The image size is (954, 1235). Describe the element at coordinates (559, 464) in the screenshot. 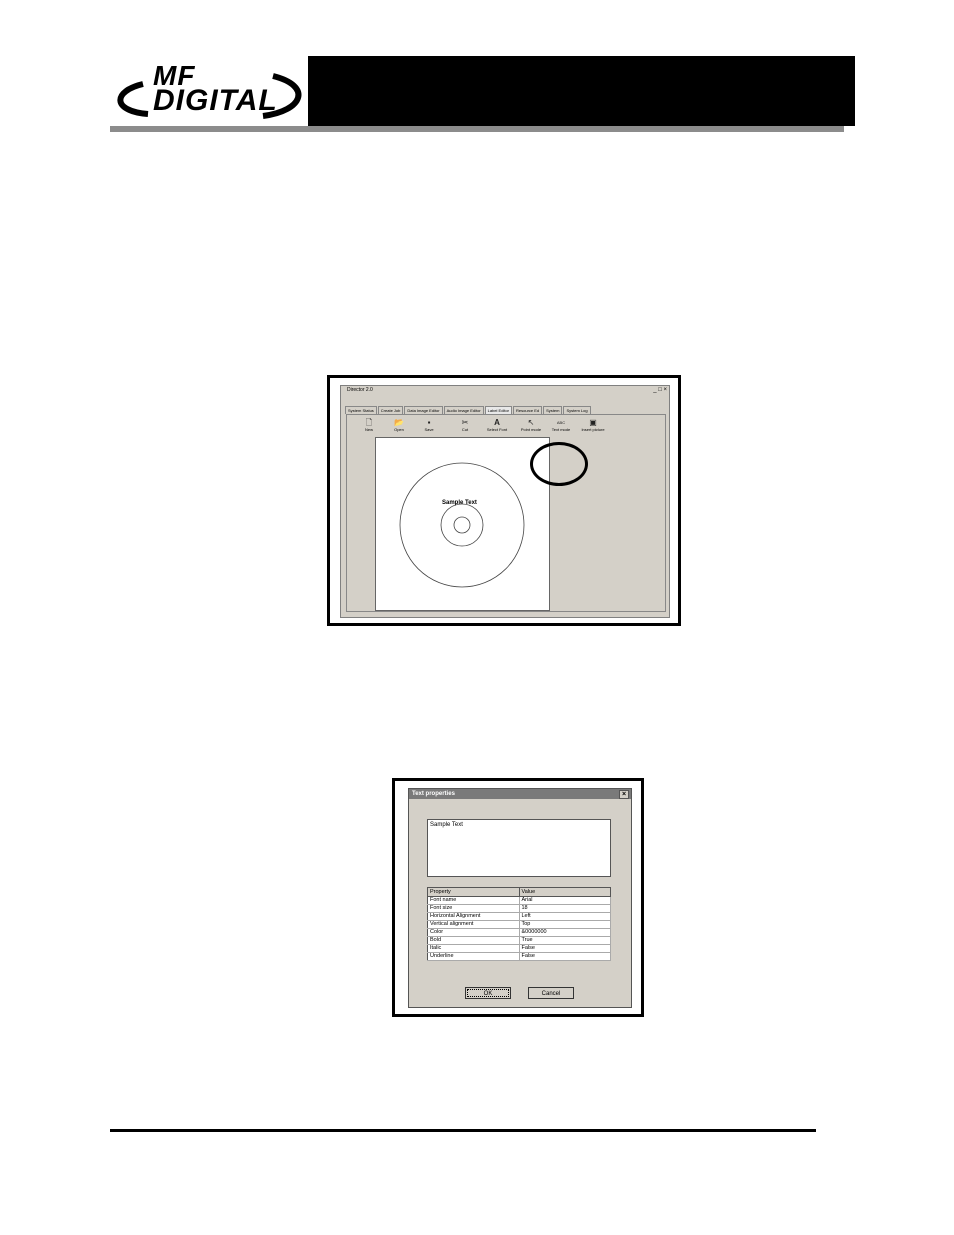

I see `highlight-circle` at that location.